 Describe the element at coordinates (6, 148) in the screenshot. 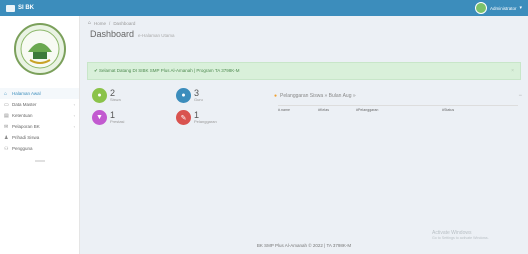

I see `users-icon: ⚇` at that location.